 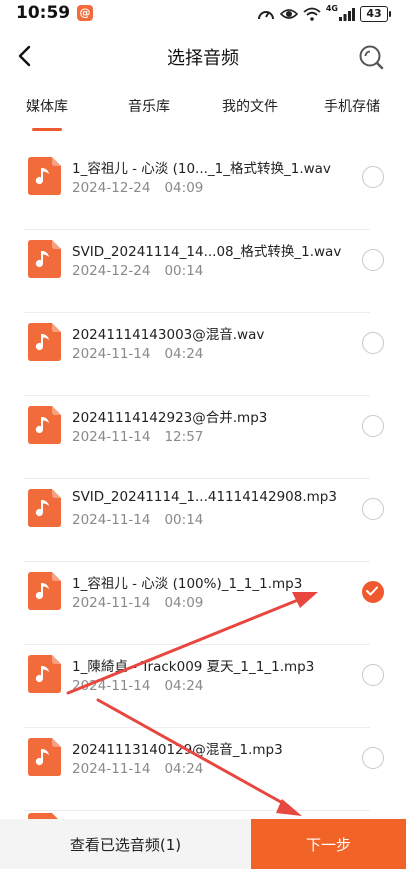 What do you see at coordinates (187, 584) in the screenshot?
I see `file-name: 1_容祖儿 - 心淡 (100%)_1_1_1.mp3` at bounding box center [187, 584].